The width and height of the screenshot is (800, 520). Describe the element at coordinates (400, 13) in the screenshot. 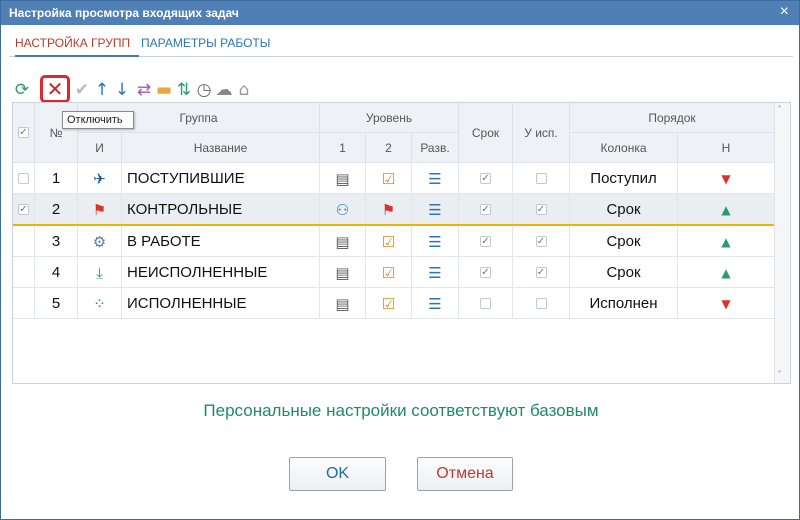

I see `title-bar: Настройка просмотра входящих задач ×` at that location.